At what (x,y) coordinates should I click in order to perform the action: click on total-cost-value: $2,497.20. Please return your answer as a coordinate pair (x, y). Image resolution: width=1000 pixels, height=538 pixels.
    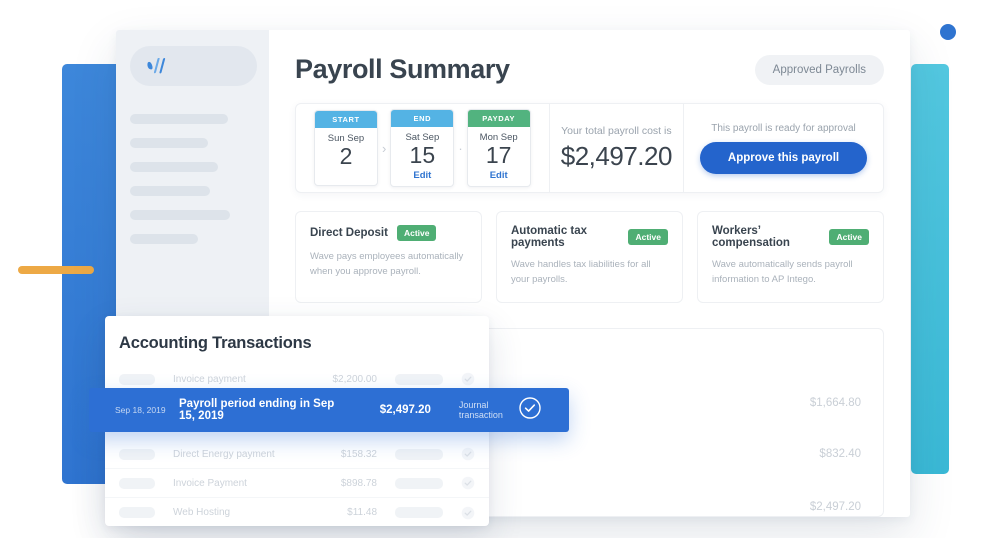
    Looking at the image, I should click on (616, 155).